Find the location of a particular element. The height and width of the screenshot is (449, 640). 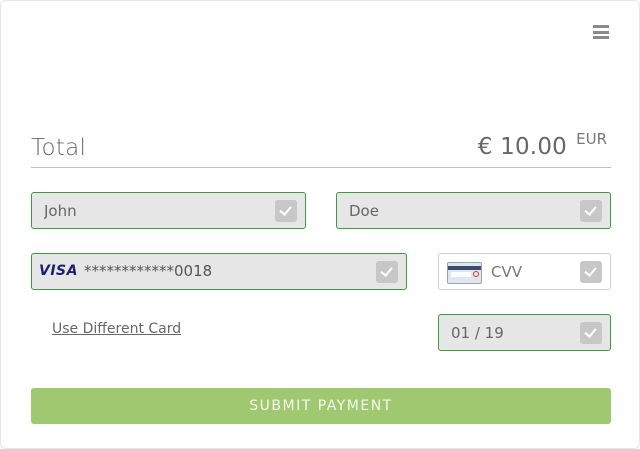

expiry-field is located at coordinates (524, 332).